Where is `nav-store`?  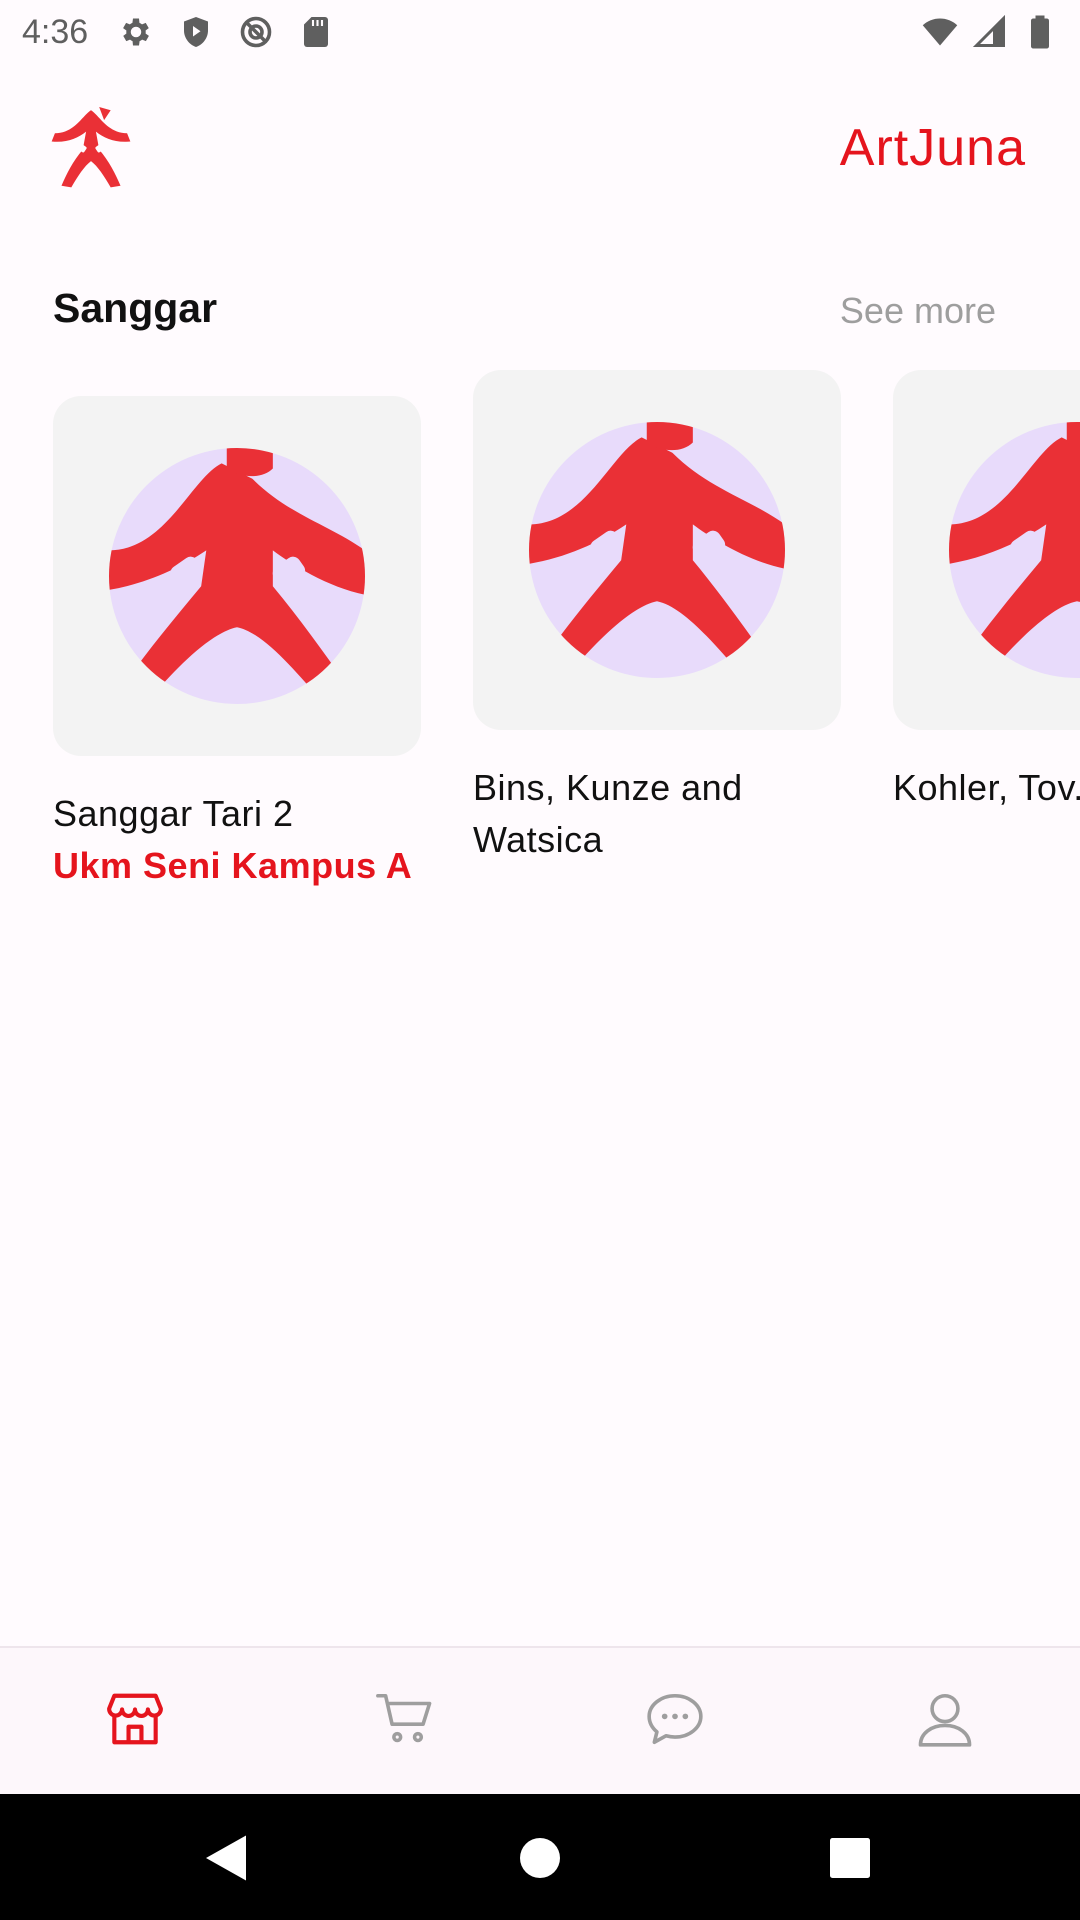
nav-store is located at coordinates (135, 1719).